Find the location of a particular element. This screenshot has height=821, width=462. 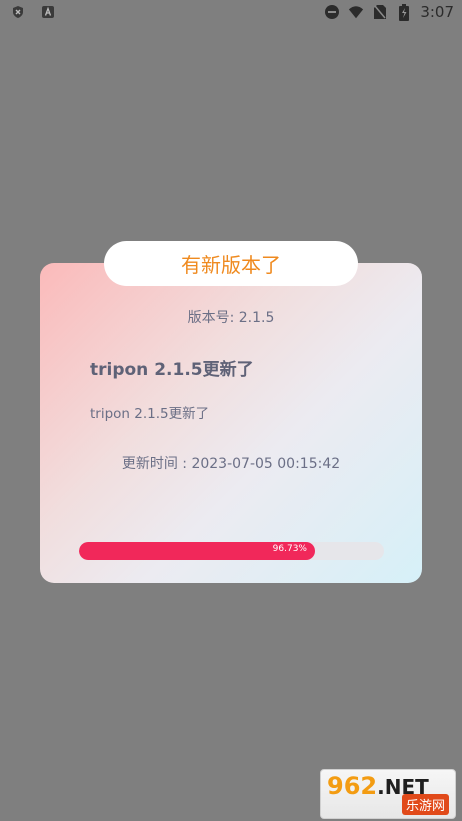

version-label: 版本号: 2.1.5 is located at coordinates (231, 318).